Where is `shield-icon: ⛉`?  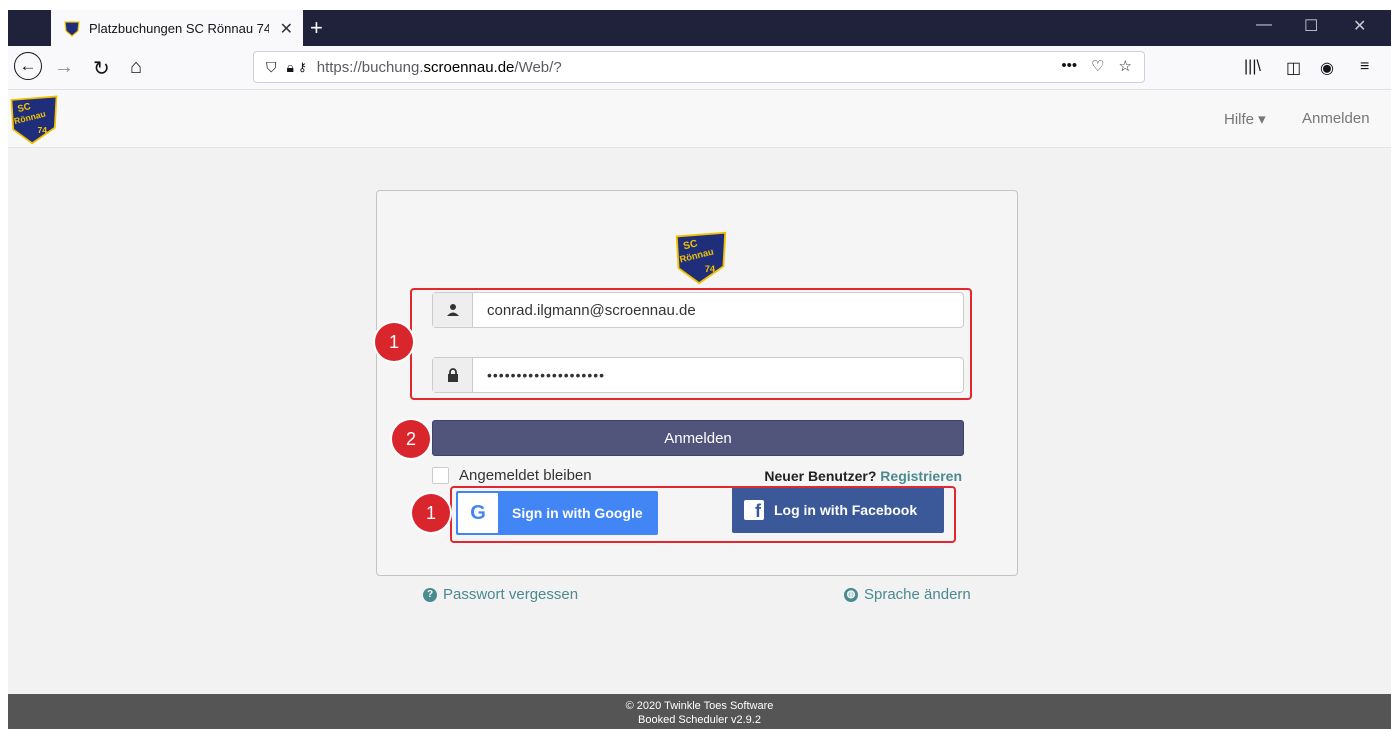 shield-icon: ⛉ is located at coordinates (271, 67).